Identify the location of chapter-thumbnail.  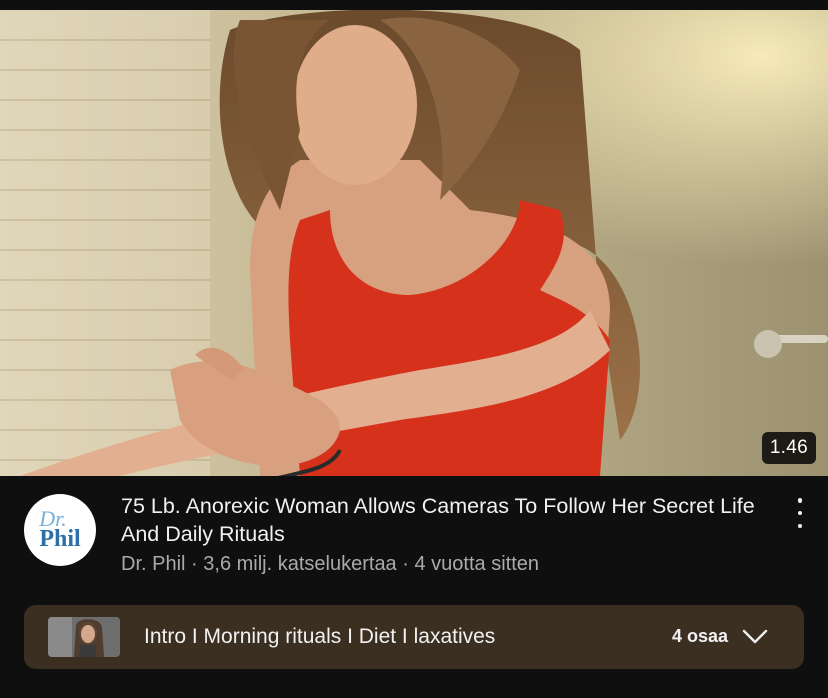
(84, 637).